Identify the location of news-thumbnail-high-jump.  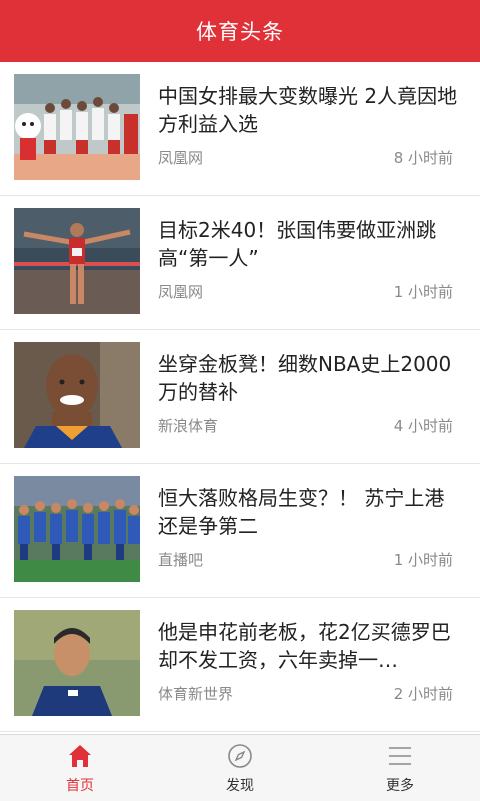
(77, 261).